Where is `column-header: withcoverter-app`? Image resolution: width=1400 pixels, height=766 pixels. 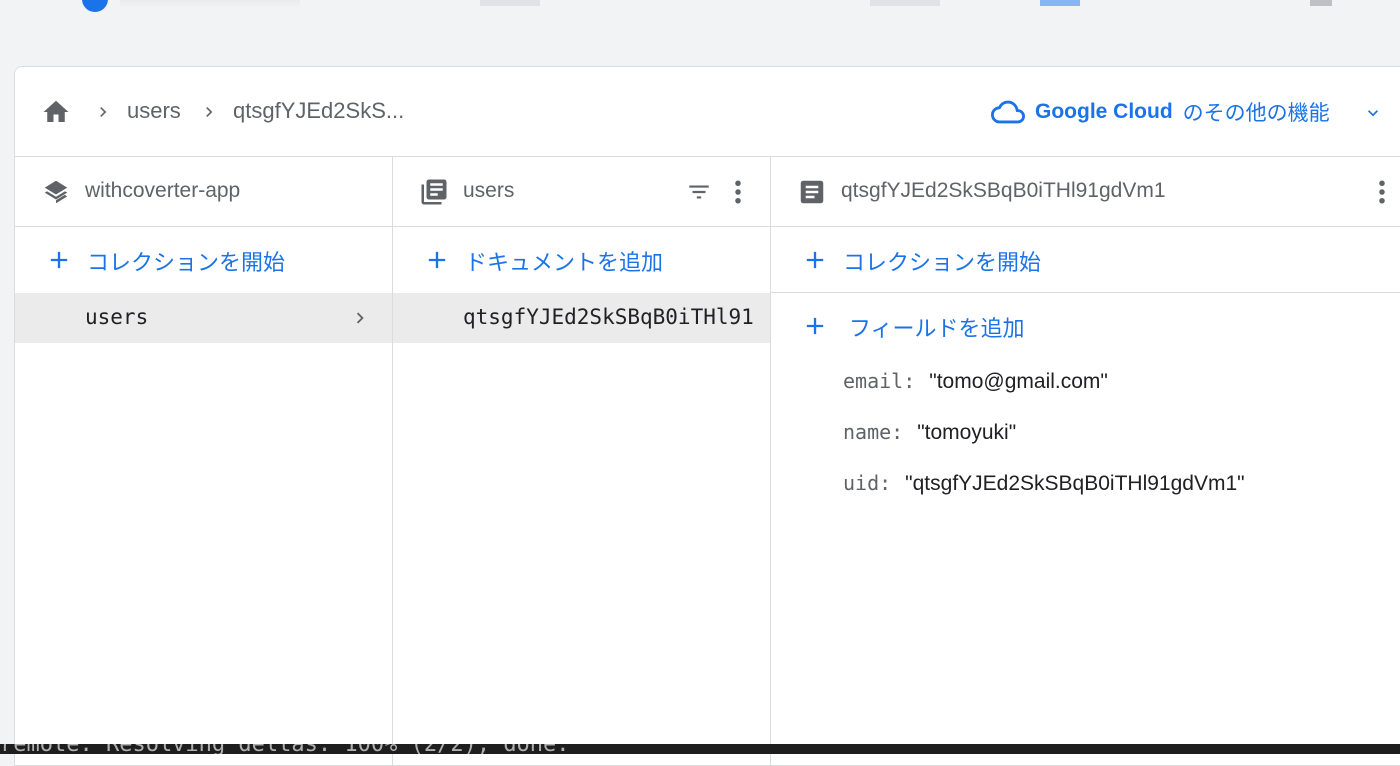 column-header: withcoverter-app is located at coordinates (203, 192).